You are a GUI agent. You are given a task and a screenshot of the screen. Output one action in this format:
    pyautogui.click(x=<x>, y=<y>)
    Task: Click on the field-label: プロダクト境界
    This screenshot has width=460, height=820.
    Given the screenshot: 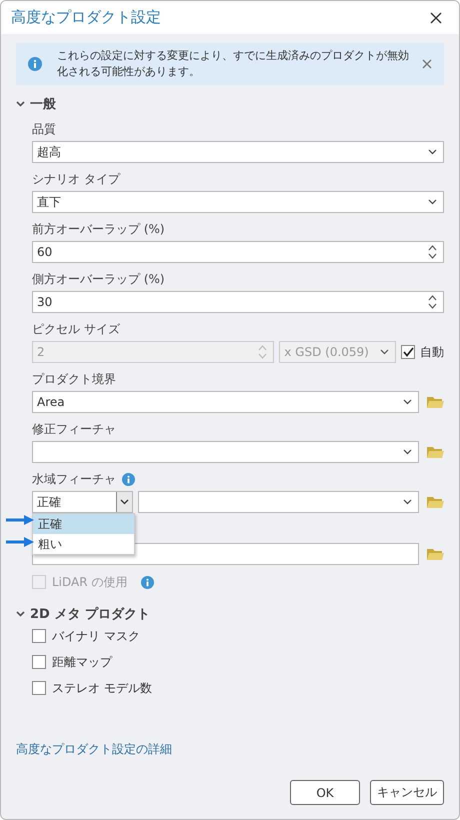 What is the action you would take?
    pyautogui.click(x=74, y=379)
    